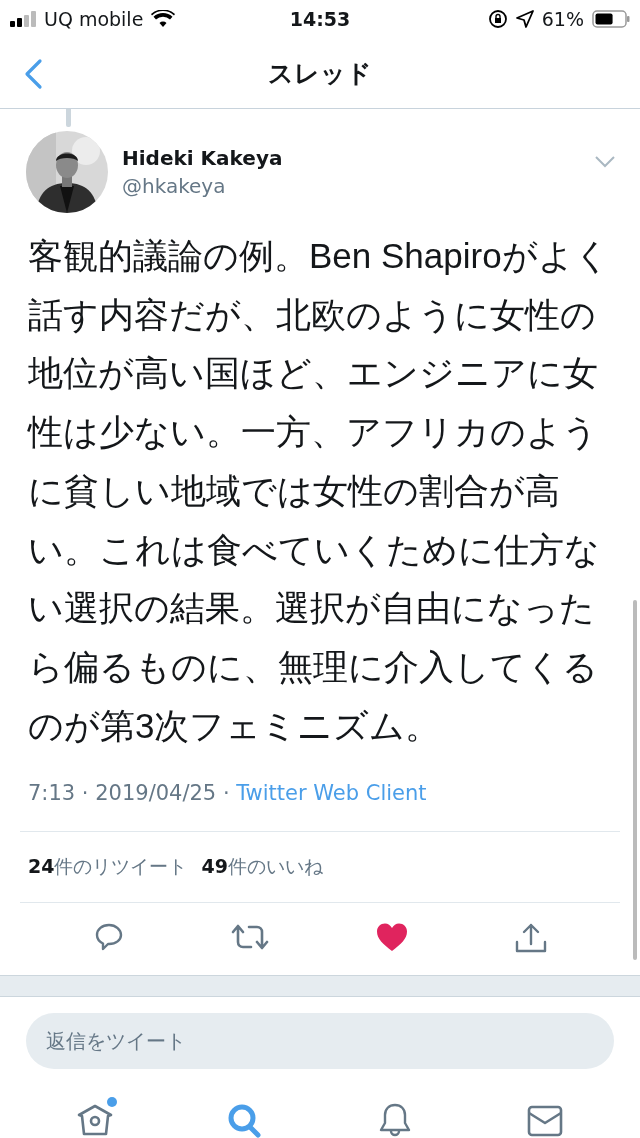 The width and height of the screenshot is (640, 1138). What do you see at coordinates (320, 73) in the screenshot?
I see `screen-title: スレッド` at bounding box center [320, 73].